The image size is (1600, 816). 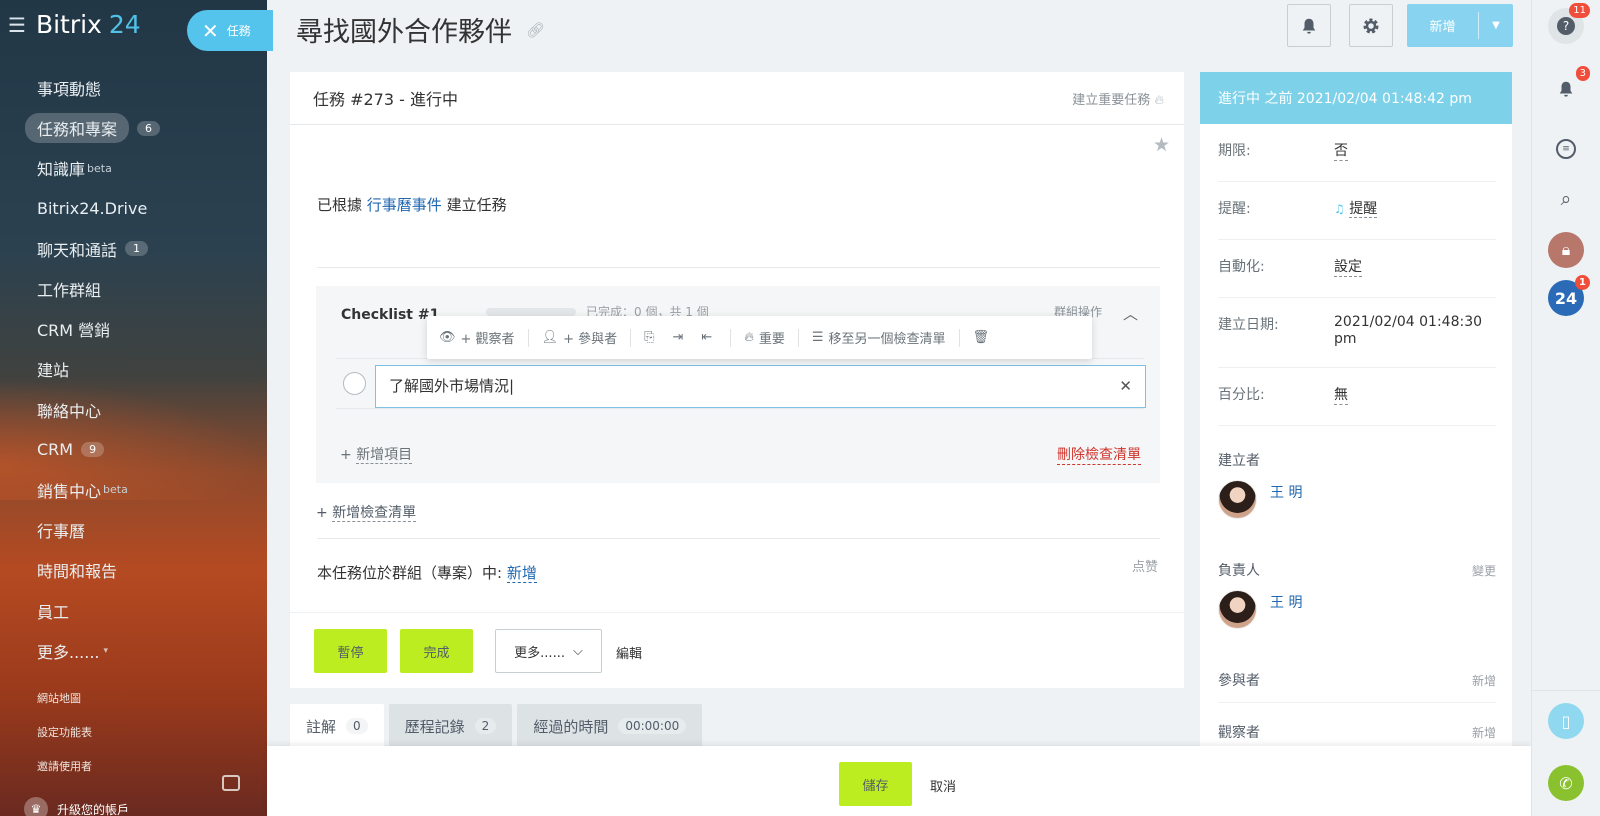 I want to click on percent-value: 無, so click(x=1341, y=394).